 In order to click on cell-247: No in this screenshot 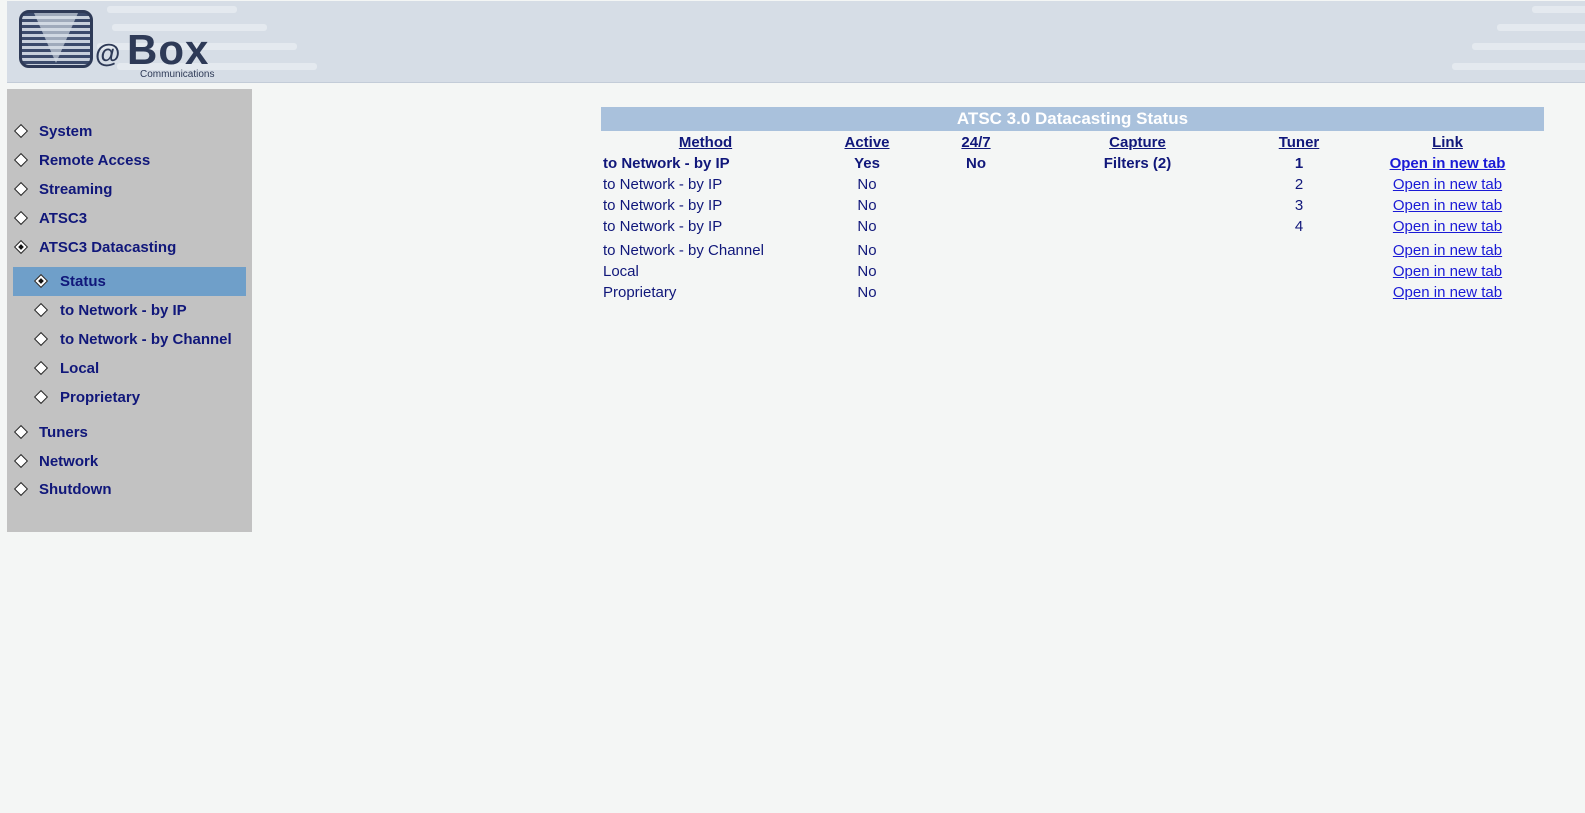, I will do `click(976, 163)`.